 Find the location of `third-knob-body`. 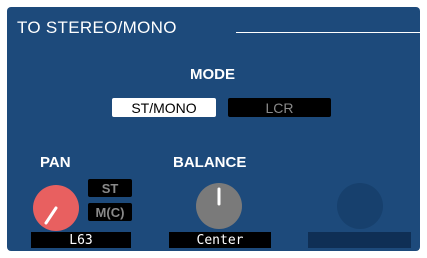

third-knob-body is located at coordinates (360, 206).